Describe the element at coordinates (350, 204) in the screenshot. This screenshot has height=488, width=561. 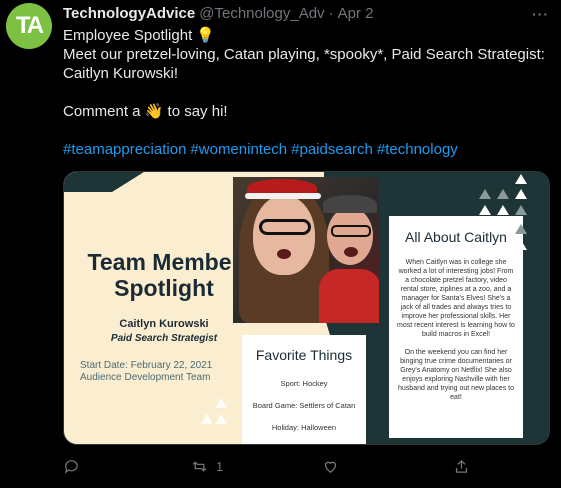
I see `photo-cap` at that location.